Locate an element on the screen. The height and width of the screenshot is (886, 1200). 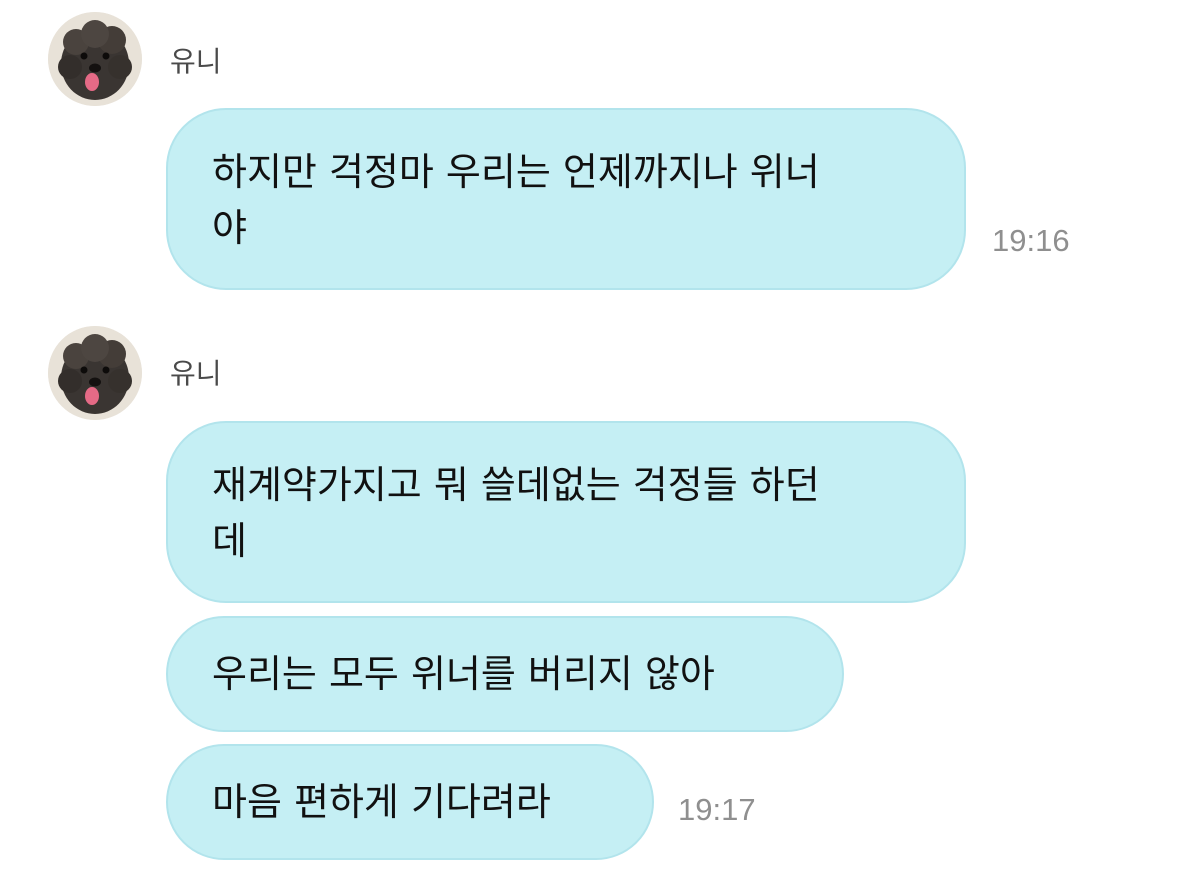
message-line: 우리는 모두 위너를 버리지 않아 is located at coordinates (463, 674).